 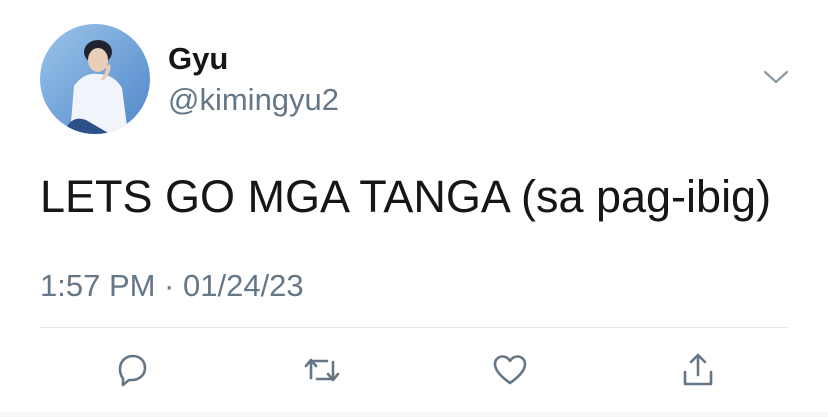 I want to click on author-handle: @kimingyu2, so click(x=253, y=100).